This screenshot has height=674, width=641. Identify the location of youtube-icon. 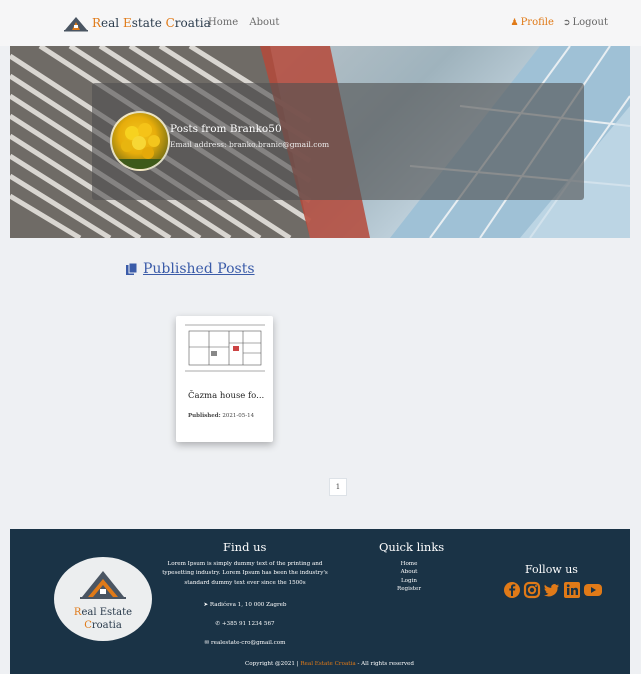
(593, 592).